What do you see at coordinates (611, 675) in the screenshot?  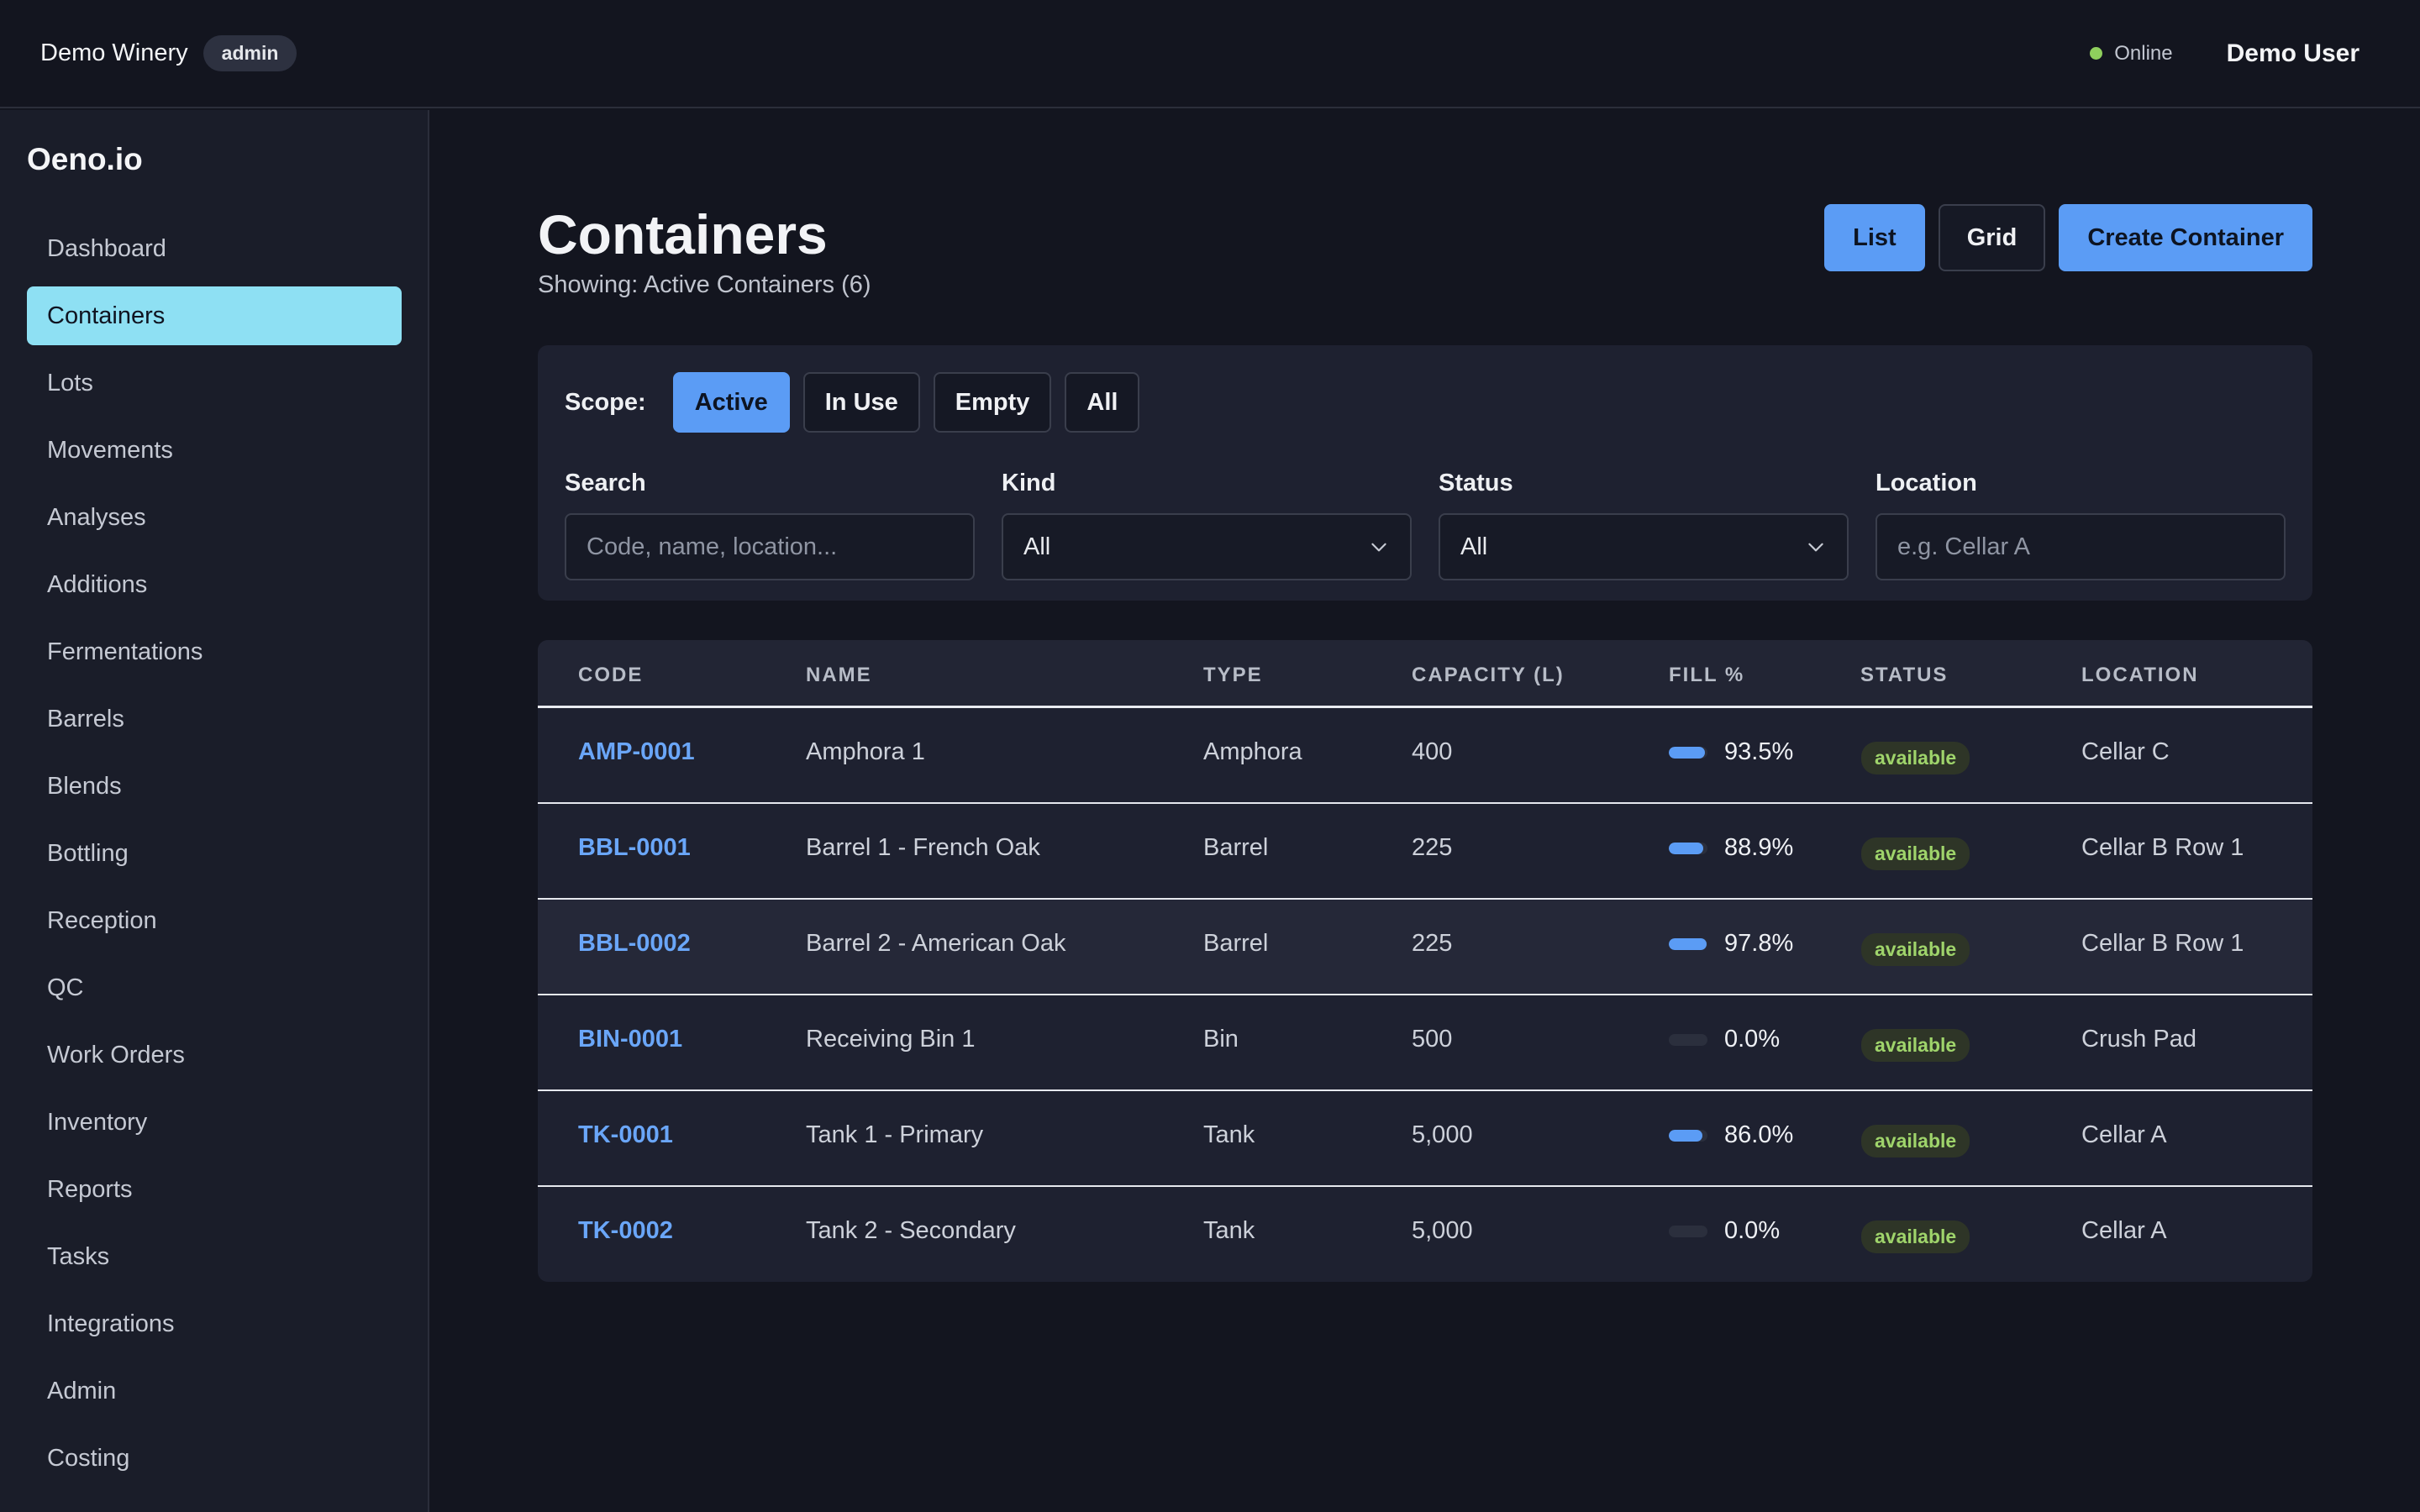 I see `column-header-code: CODE` at bounding box center [611, 675].